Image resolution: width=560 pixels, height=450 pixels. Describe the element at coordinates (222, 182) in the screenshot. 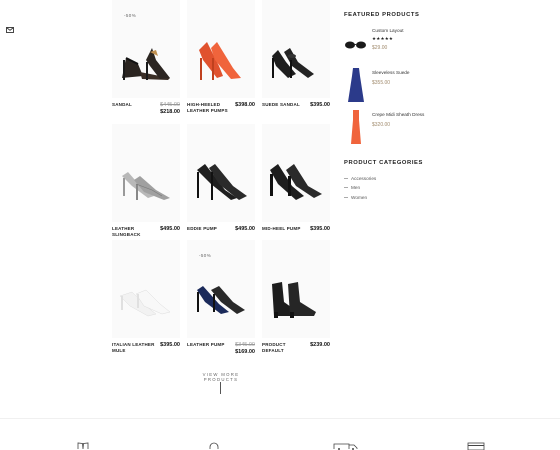

I see `eddie-pump-image` at that location.